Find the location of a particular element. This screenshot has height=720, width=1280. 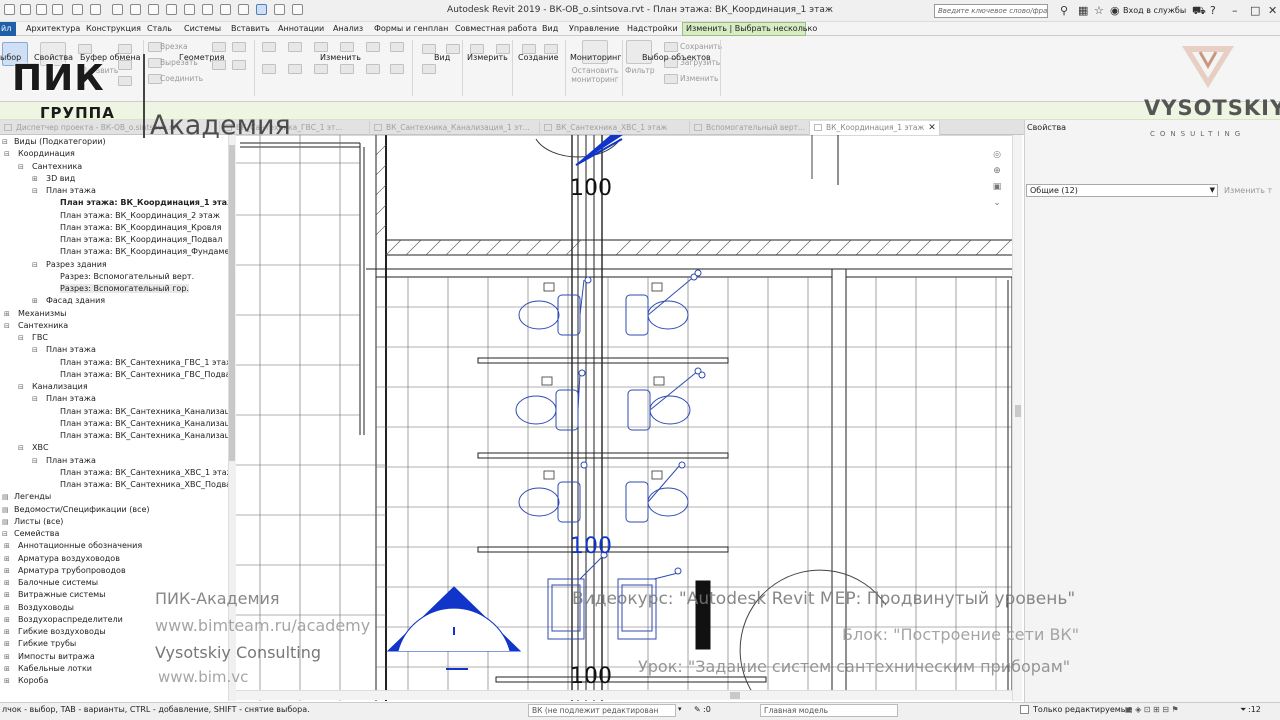

save-selection-icon is located at coordinates (671, 47).